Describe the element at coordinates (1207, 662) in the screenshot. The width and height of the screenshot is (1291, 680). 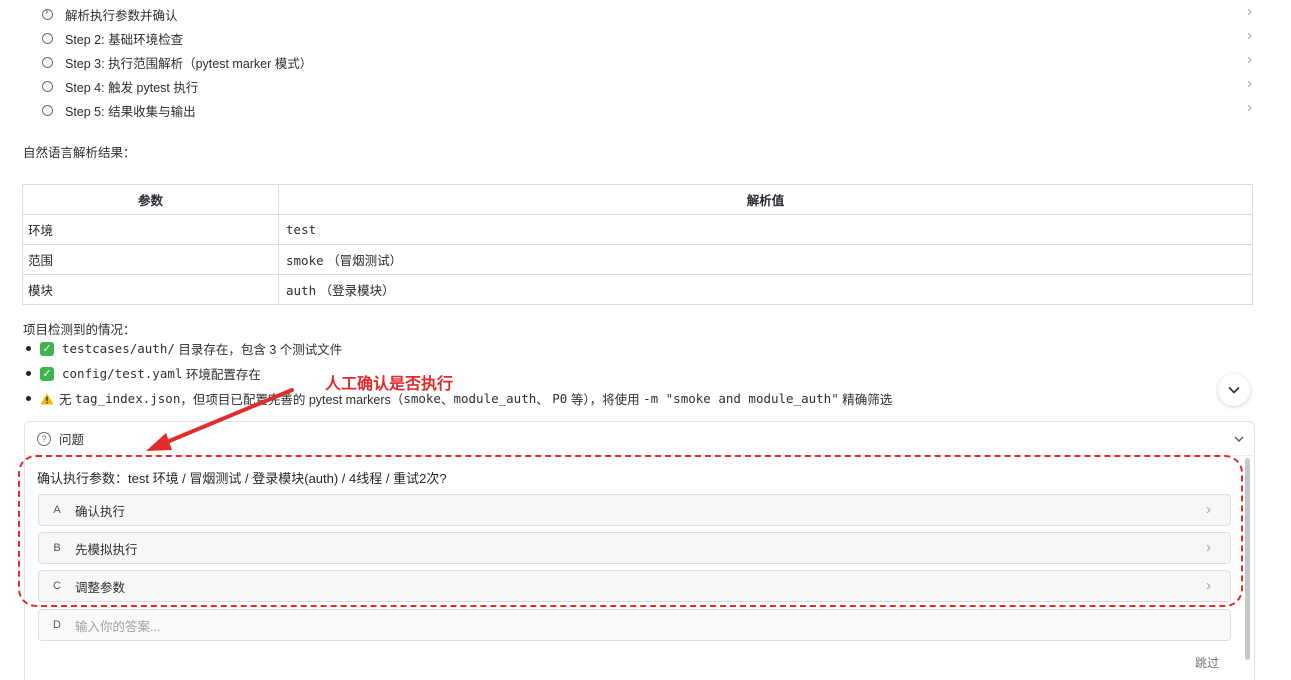
I see `skip-button: 跳过` at that location.